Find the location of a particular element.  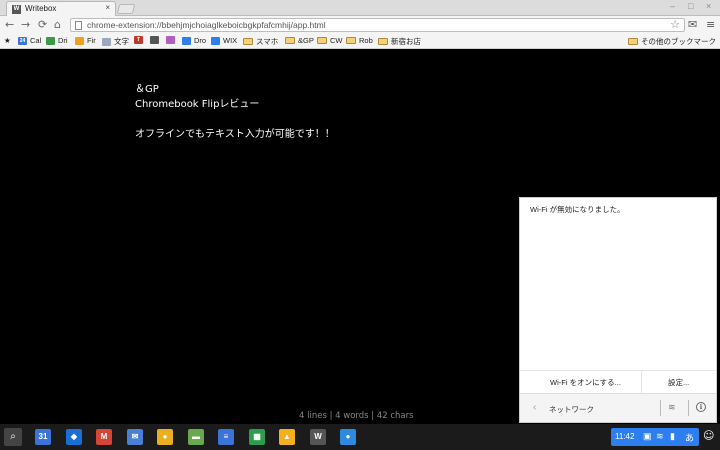

files-app-icon: ● is located at coordinates (348, 437).